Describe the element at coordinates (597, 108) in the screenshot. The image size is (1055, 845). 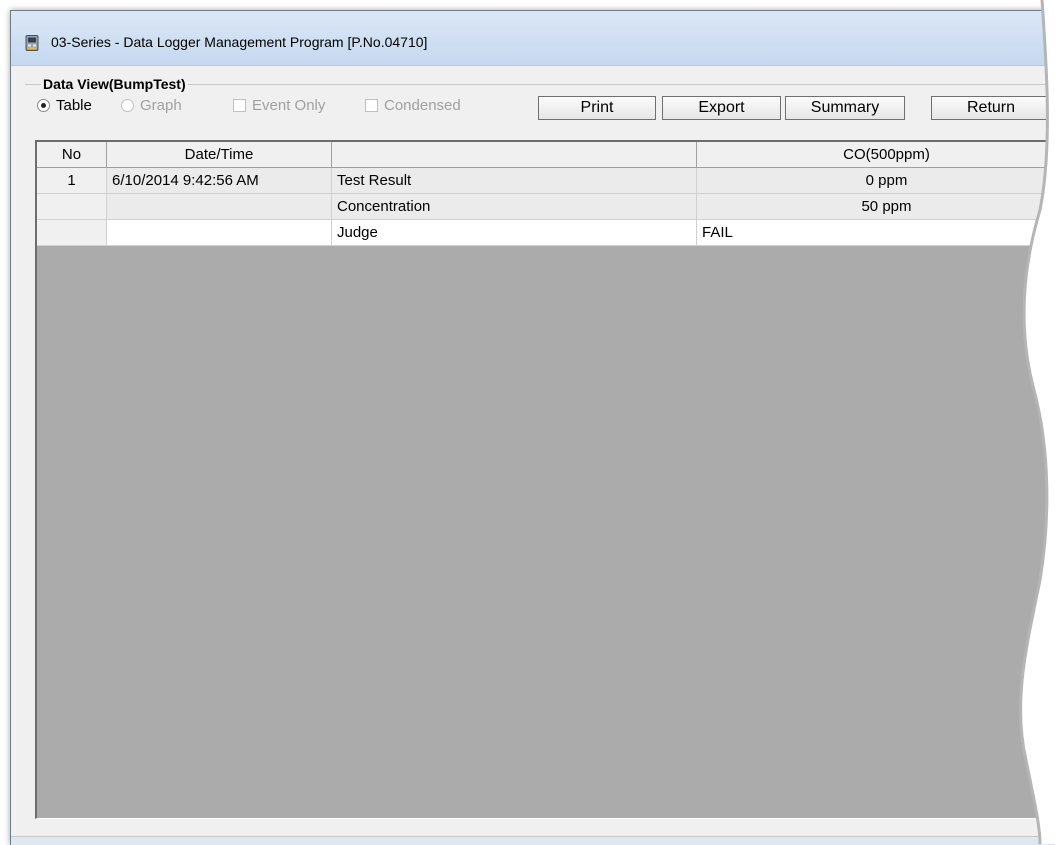
I see `print-button: Print` at that location.